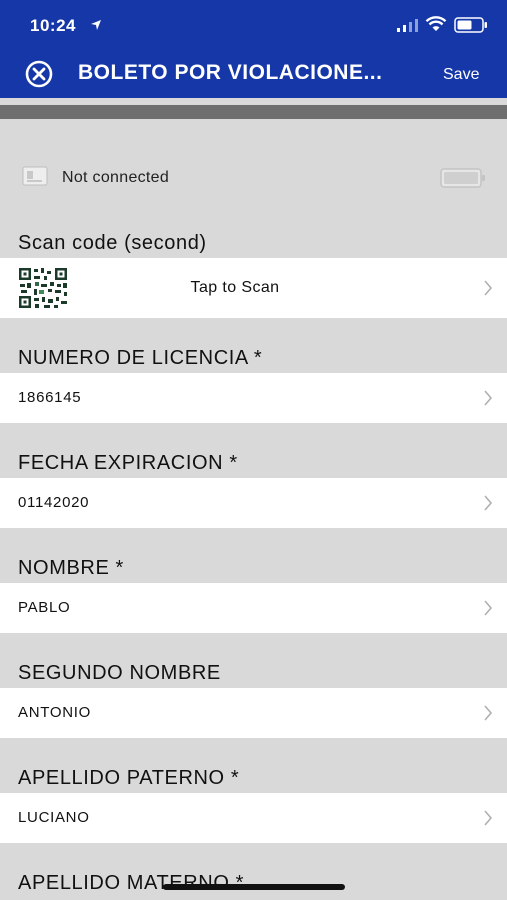  What do you see at coordinates (253, 818) in the screenshot?
I see `paternal-surname-field: LUCIANO` at bounding box center [253, 818].